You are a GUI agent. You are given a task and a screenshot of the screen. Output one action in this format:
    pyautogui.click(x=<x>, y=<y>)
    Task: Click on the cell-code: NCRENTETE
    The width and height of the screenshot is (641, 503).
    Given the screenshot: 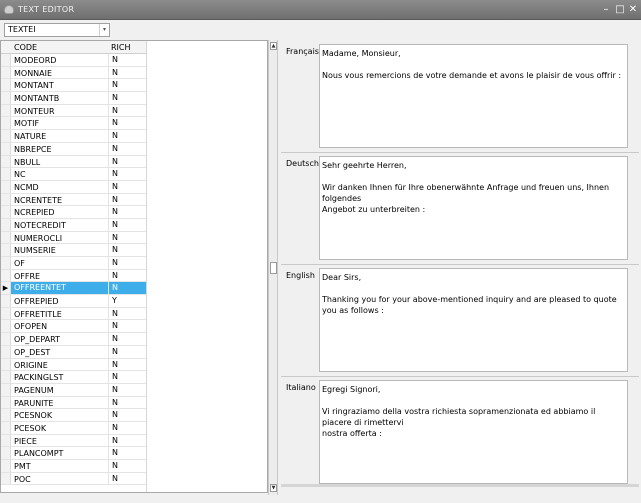 What is the action you would take?
    pyautogui.click(x=38, y=200)
    